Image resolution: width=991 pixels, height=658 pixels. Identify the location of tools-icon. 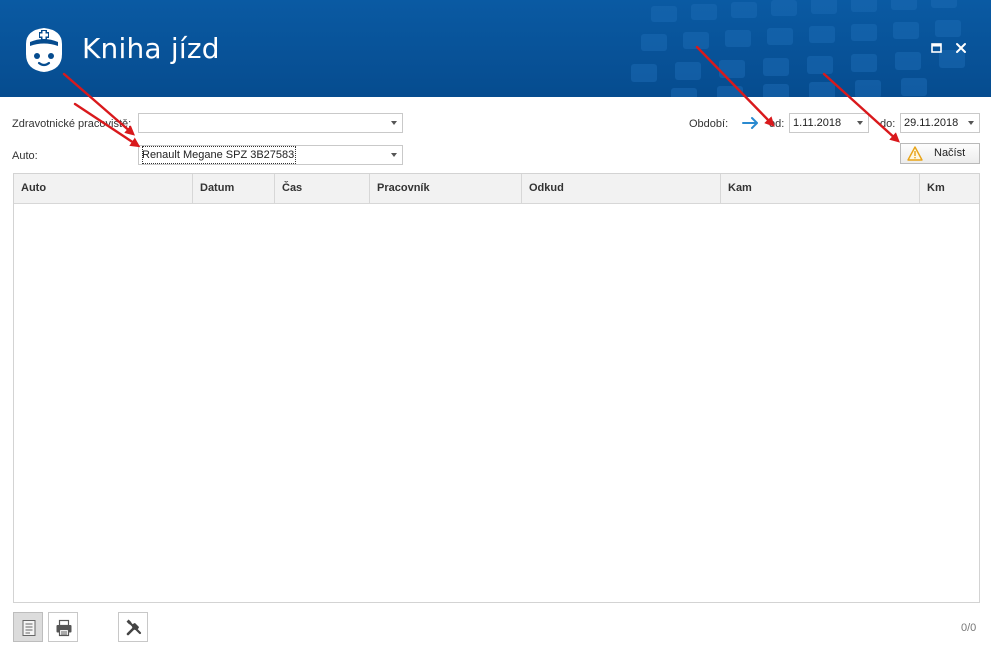
(134, 627).